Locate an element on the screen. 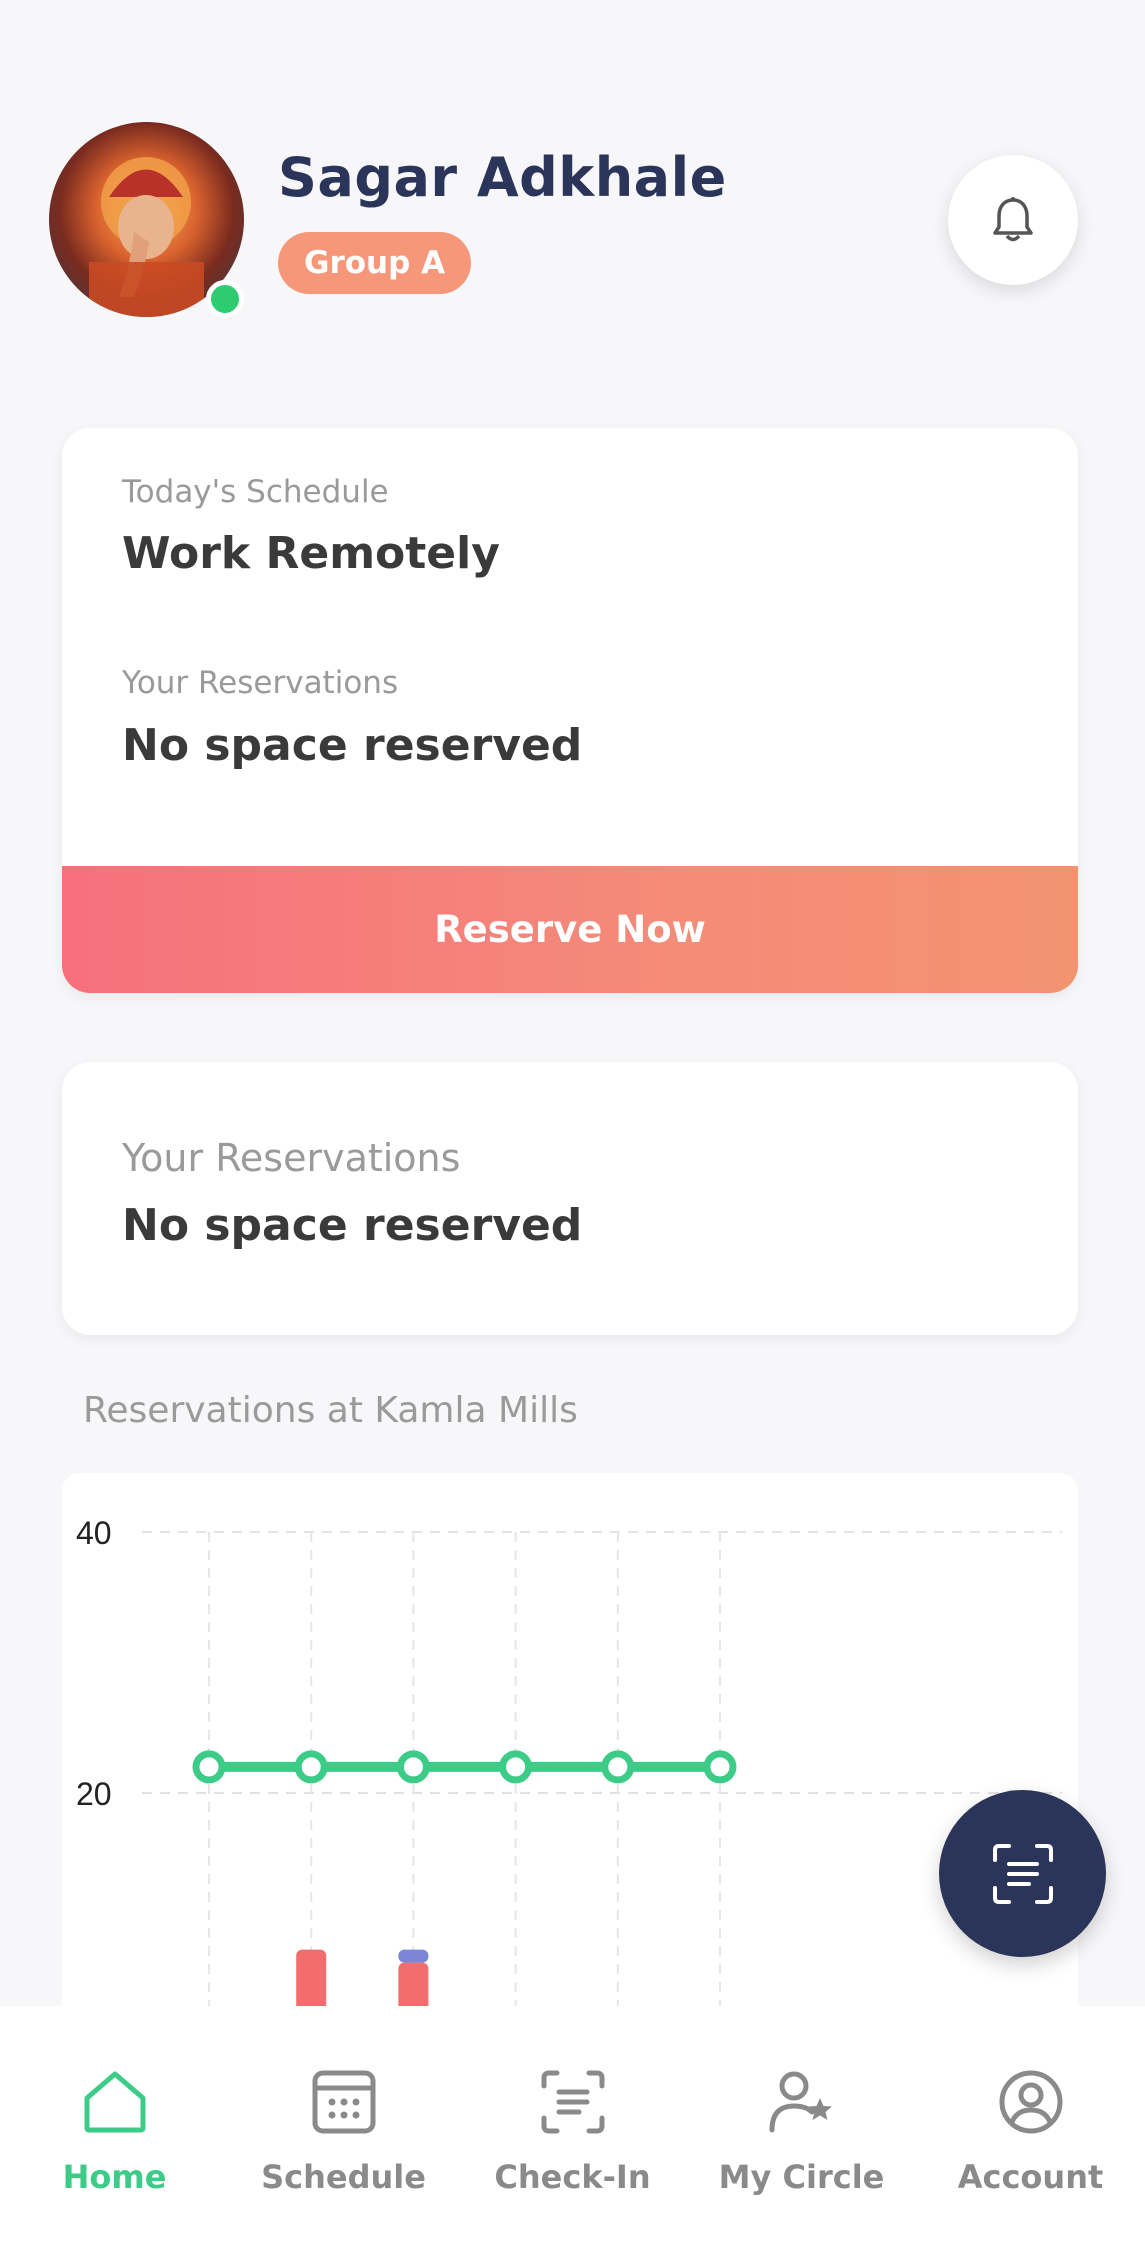  group-badge: Group A is located at coordinates (375, 263).